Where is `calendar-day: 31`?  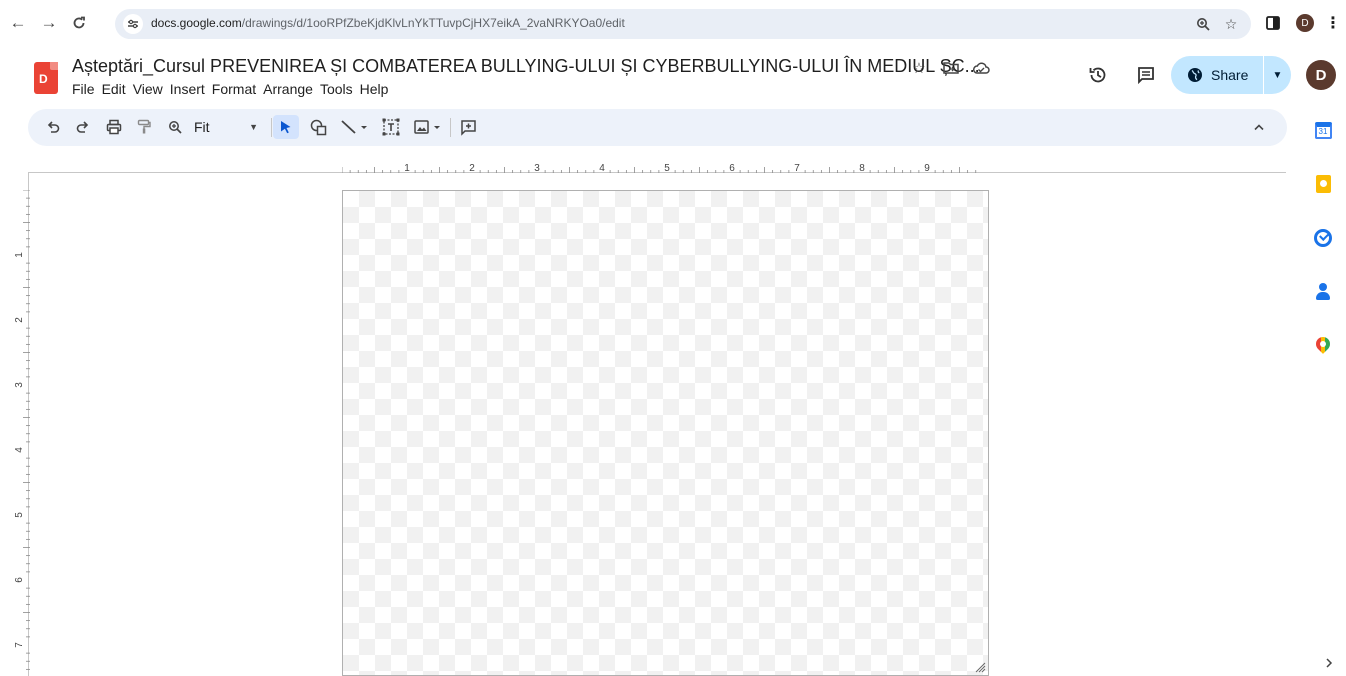
calendar-day: 31 is located at coordinates (1323, 130).